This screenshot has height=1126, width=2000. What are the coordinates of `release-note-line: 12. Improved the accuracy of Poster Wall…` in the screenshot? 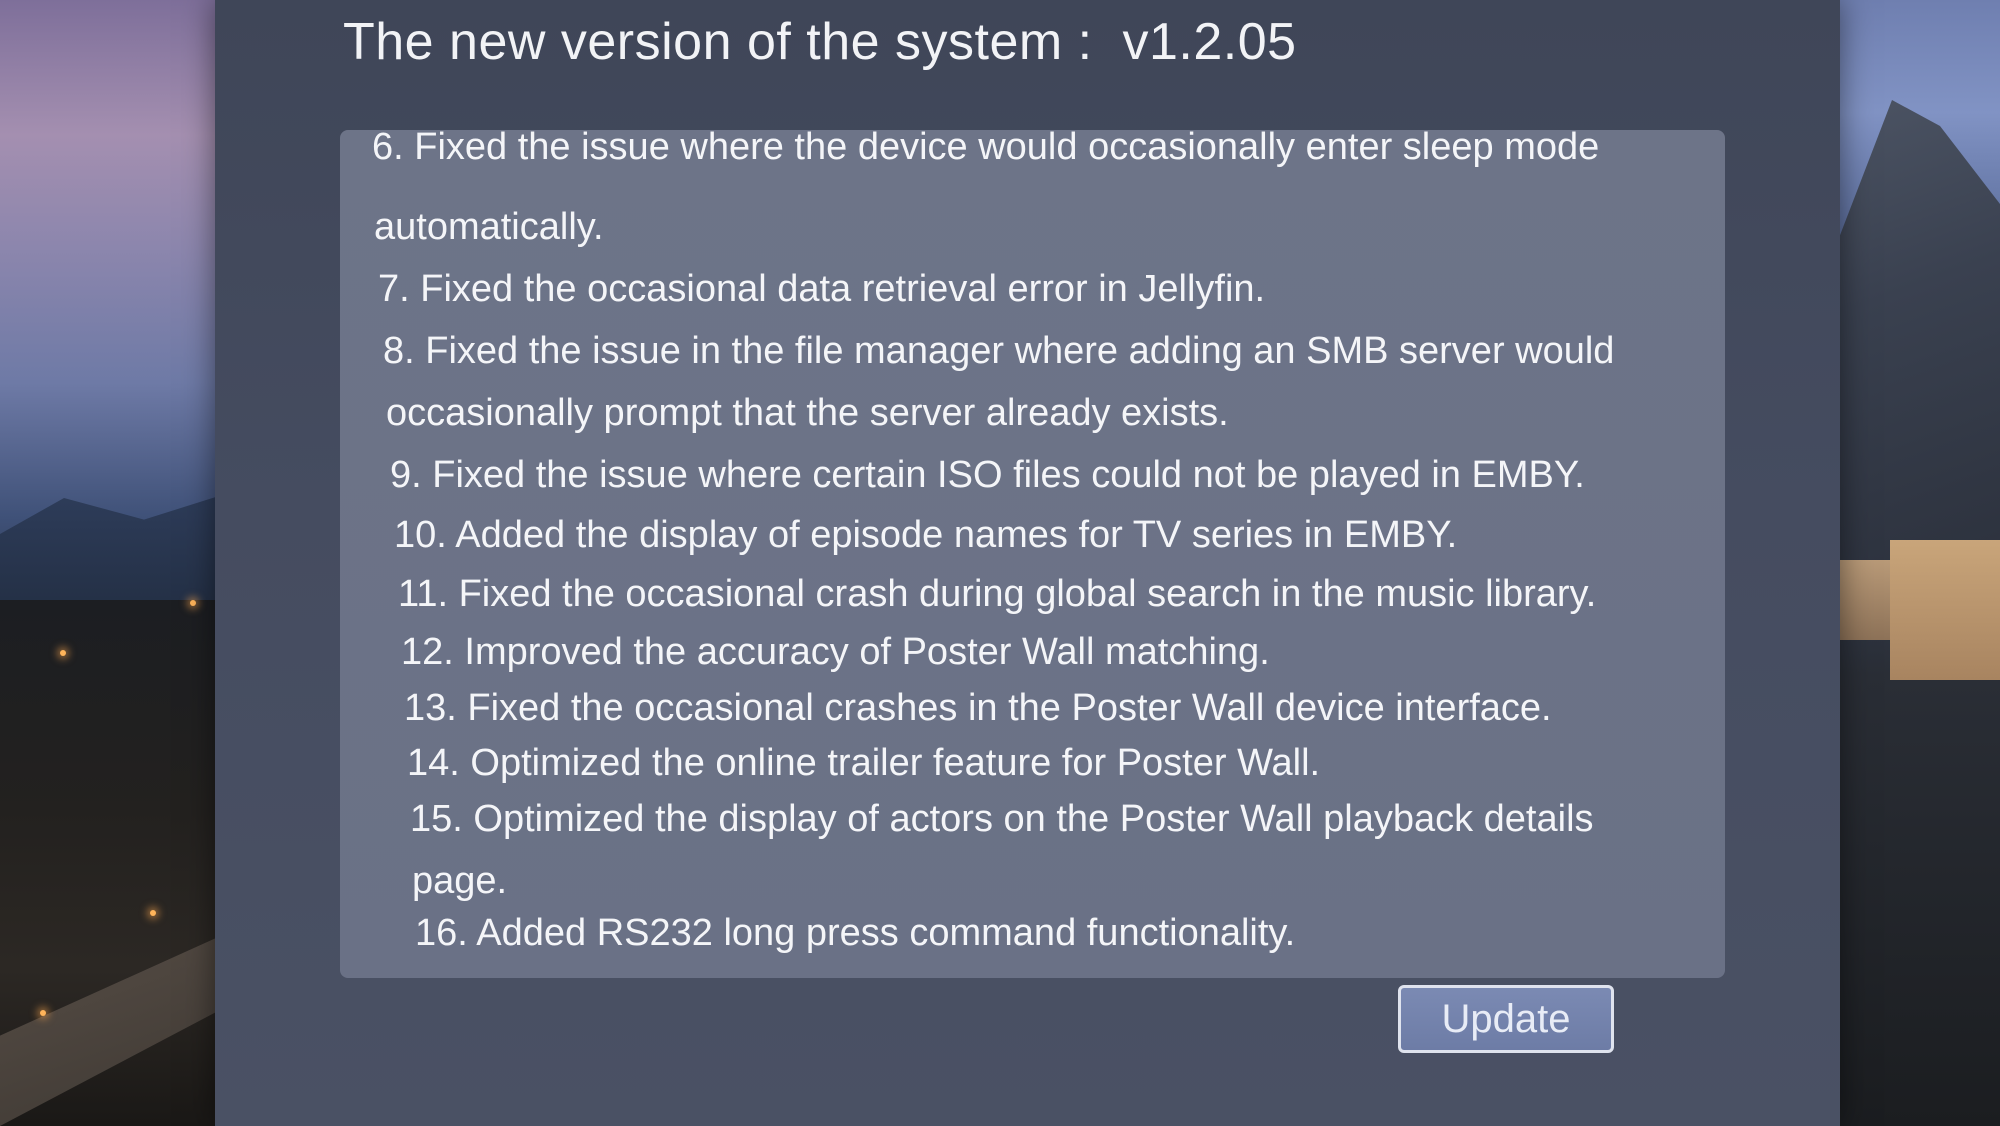 It's located at (835, 652).